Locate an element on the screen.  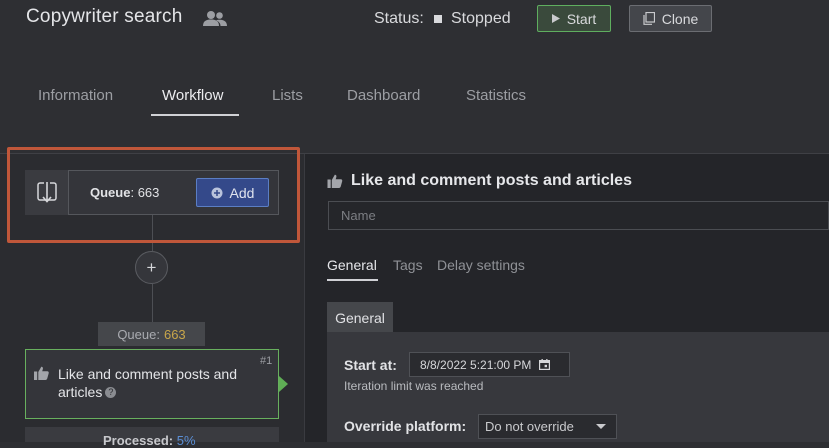
subtab-general: General is located at coordinates (352, 265).